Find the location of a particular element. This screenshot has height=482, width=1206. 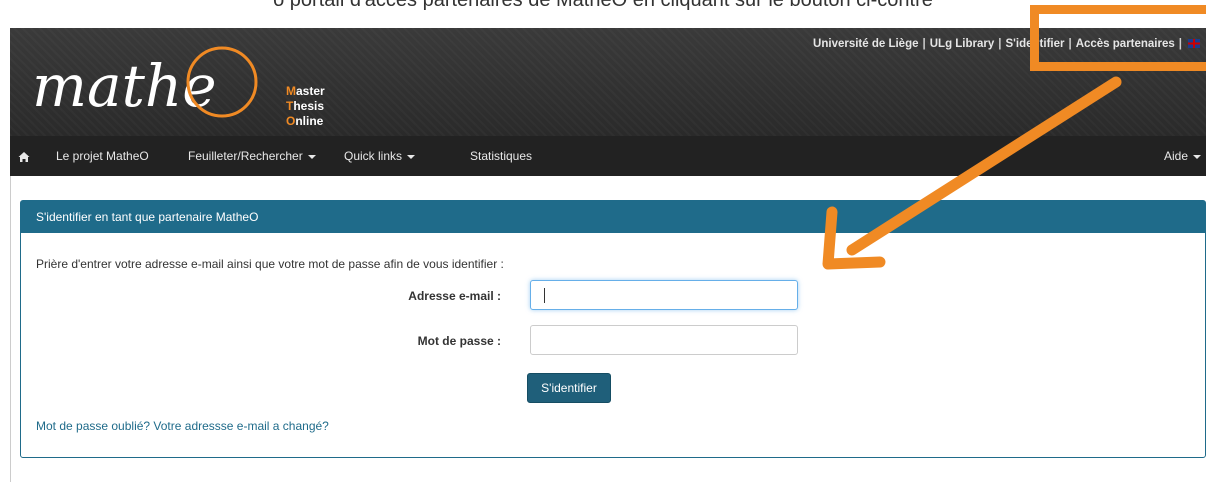

brand-line-thesis: Thesis is located at coordinates (305, 106).